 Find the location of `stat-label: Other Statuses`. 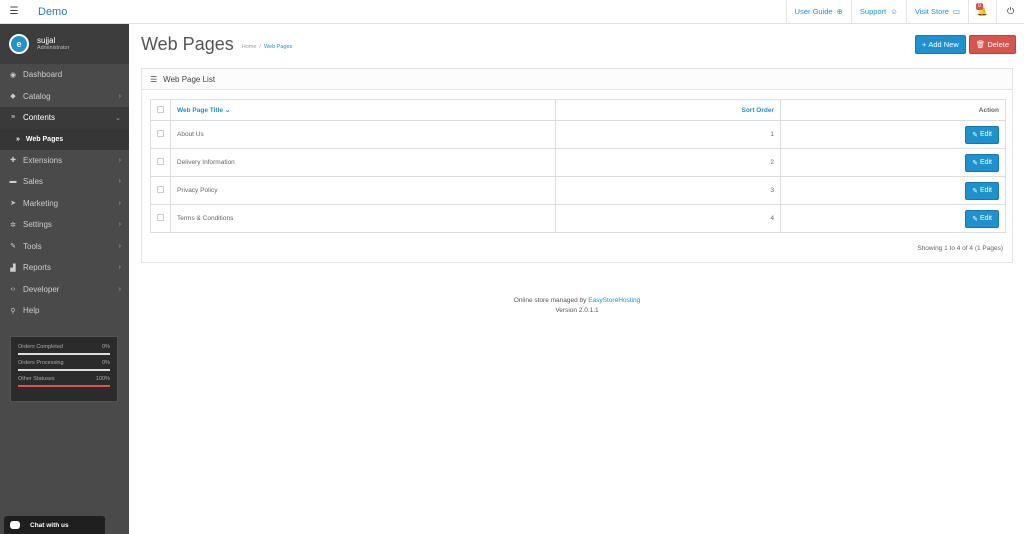

stat-label: Other Statuses is located at coordinates (36, 379).